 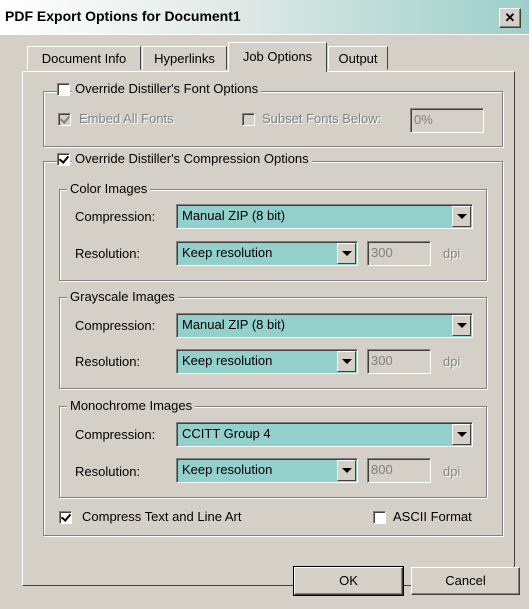 What do you see at coordinates (115, 434) in the screenshot?
I see `monochrome-compression-label: Compression:` at bounding box center [115, 434].